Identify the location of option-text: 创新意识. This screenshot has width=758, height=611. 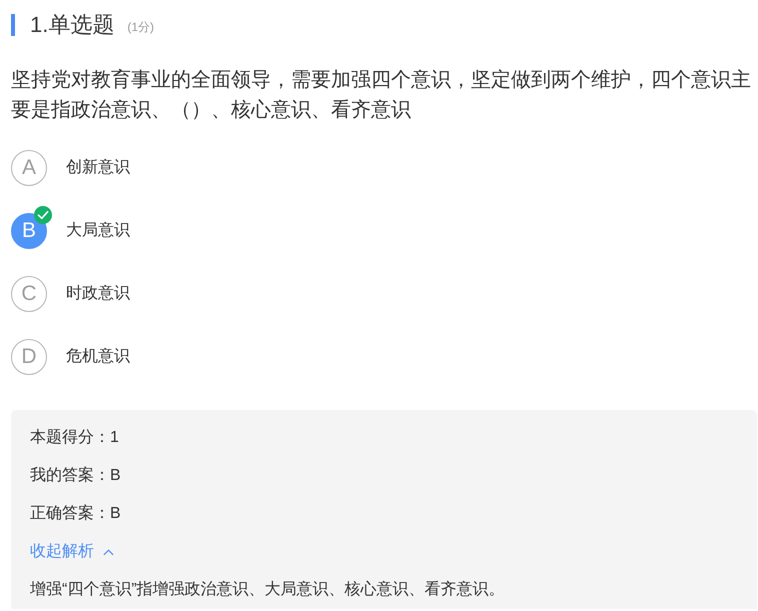
(98, 168).